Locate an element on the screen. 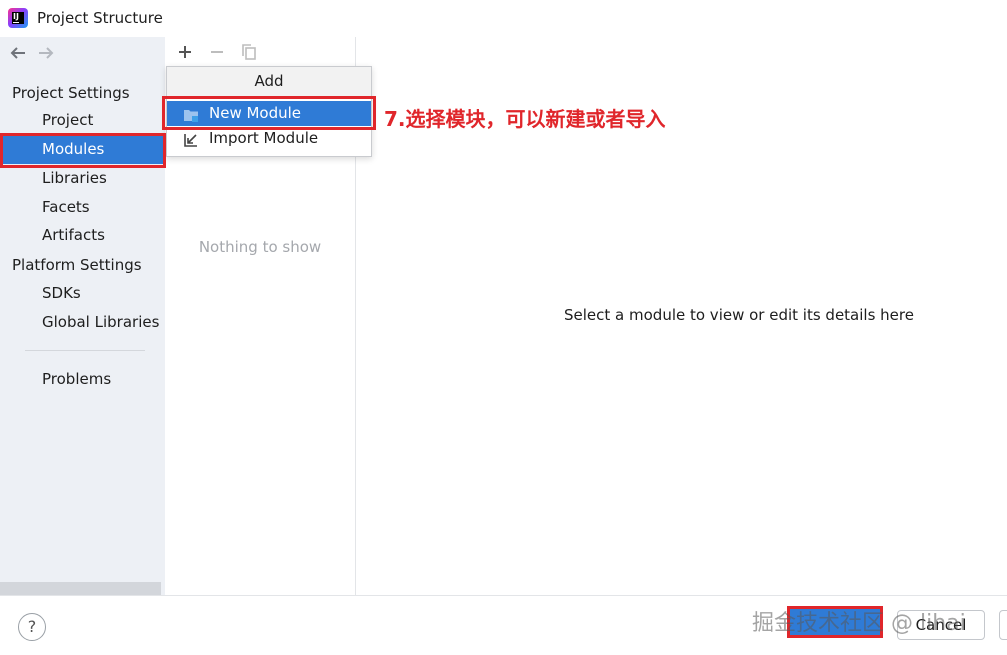  import-icon is located at coordinates (191, 139).